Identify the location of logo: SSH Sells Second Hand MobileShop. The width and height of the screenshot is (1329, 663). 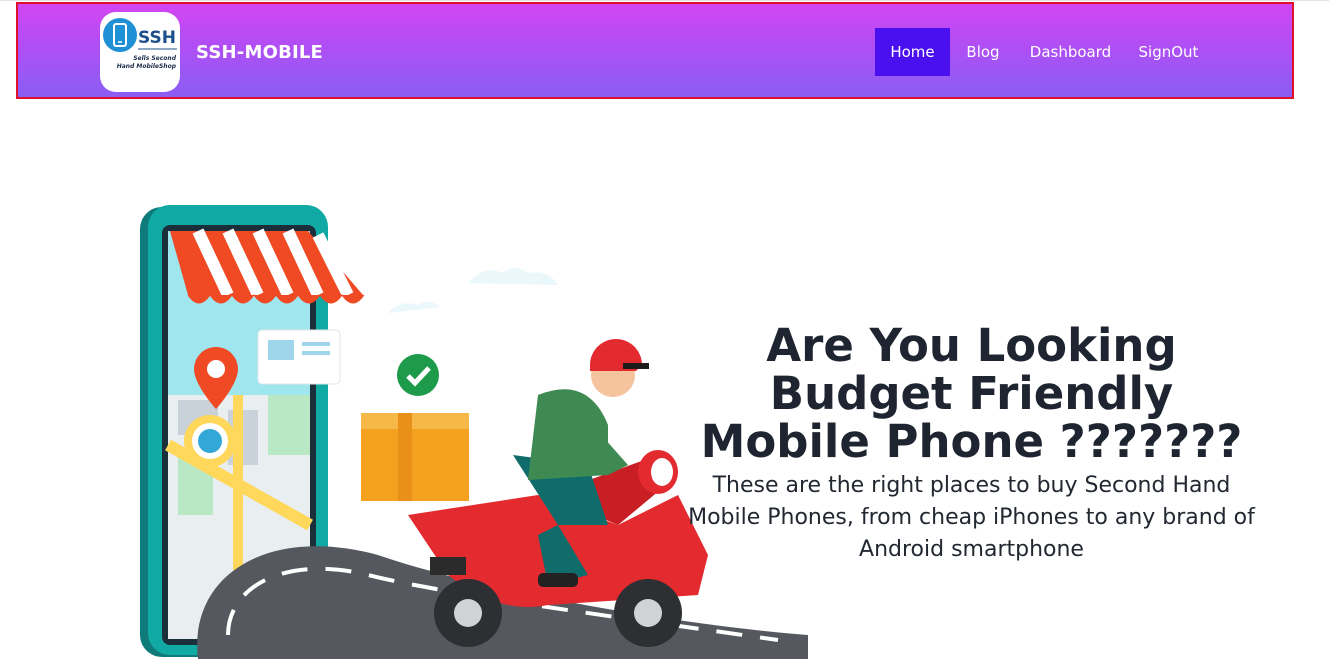
(140, 52).